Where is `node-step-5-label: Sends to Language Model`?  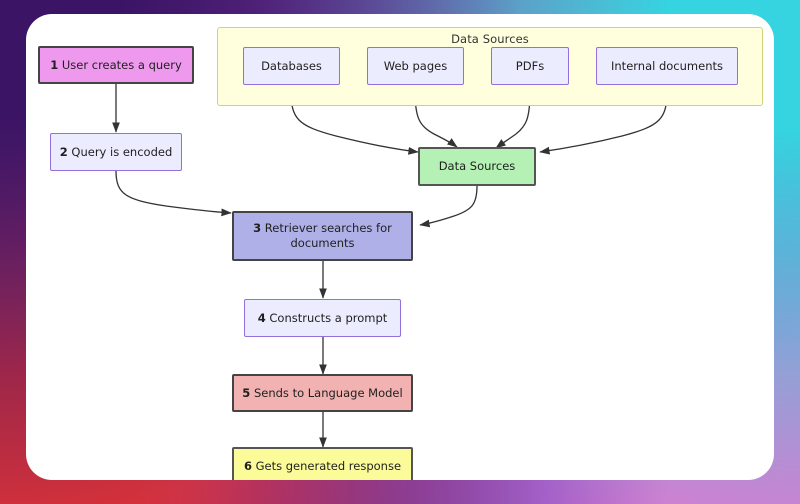
node-step-5-label: Sends to Language Model is located at coordinates (326, 392).